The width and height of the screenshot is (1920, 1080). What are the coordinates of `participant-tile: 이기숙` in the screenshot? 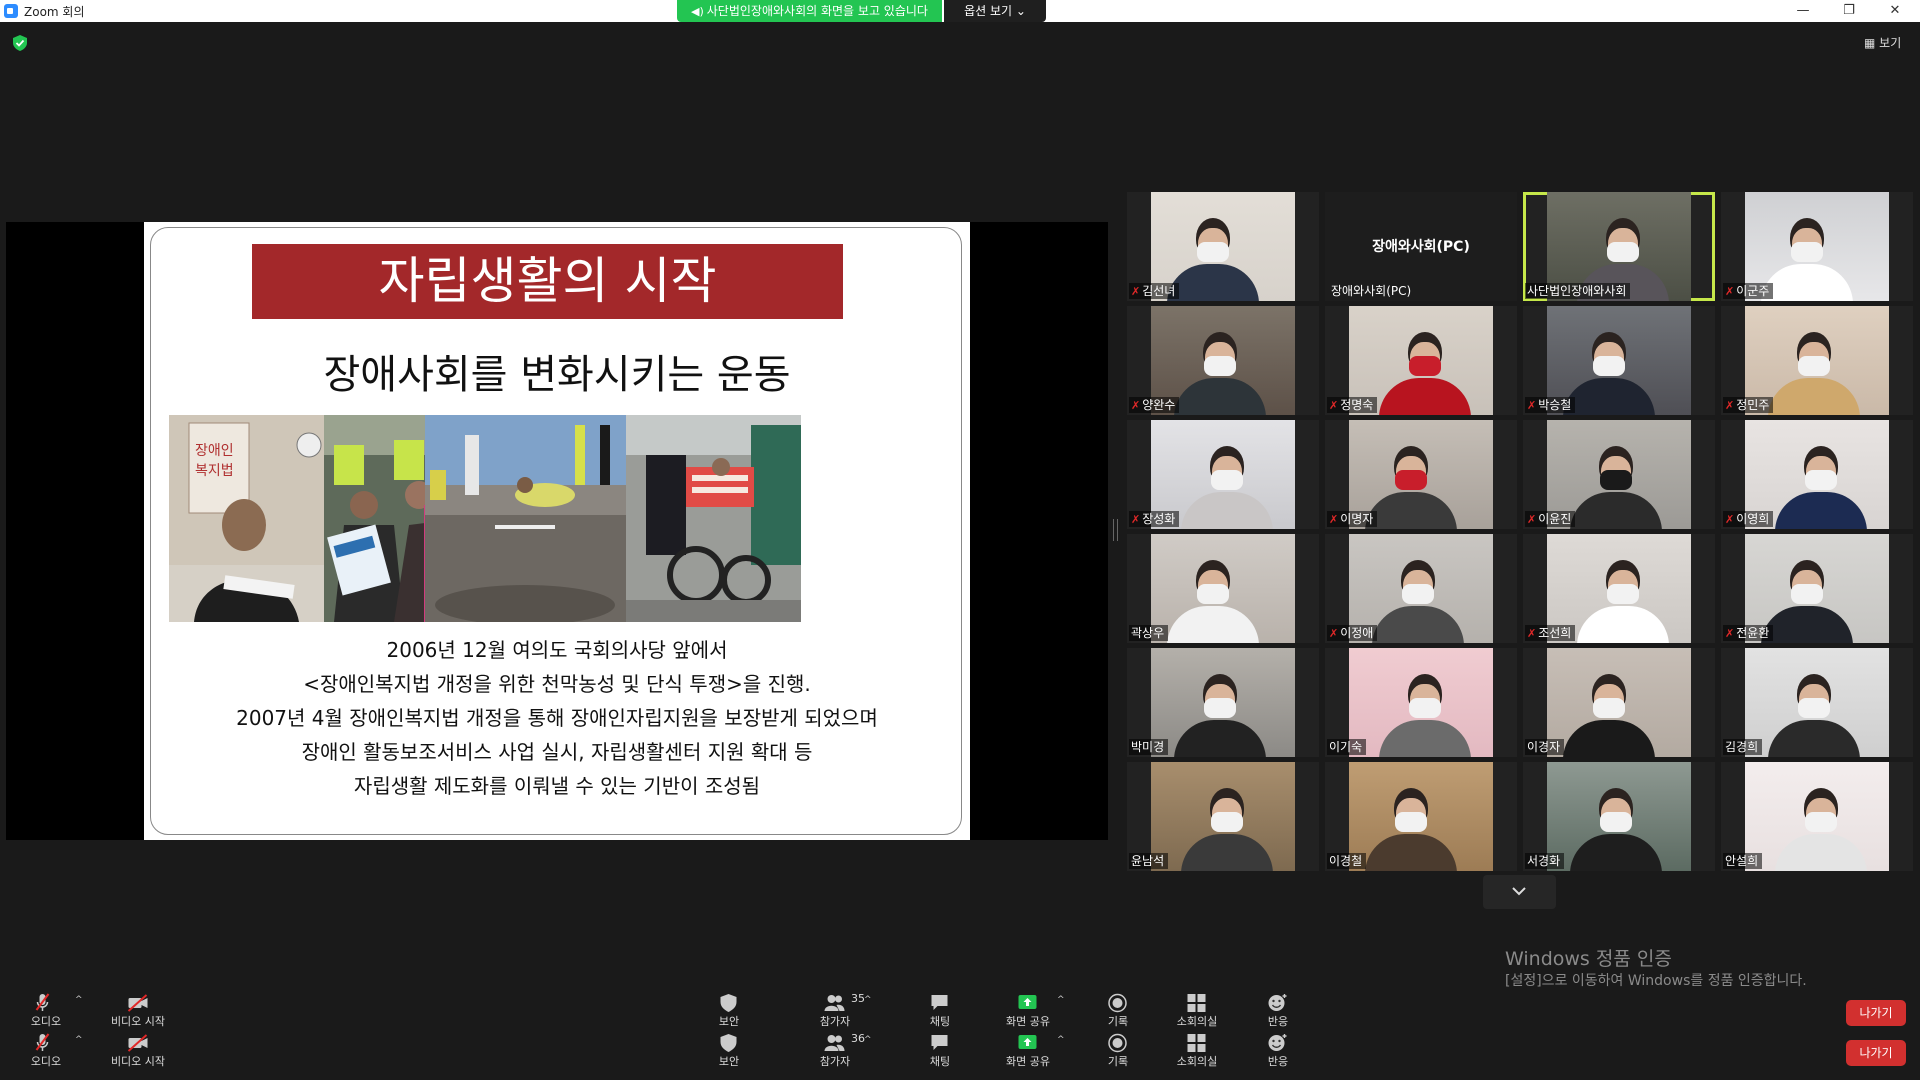 It's located at (1421, 702).